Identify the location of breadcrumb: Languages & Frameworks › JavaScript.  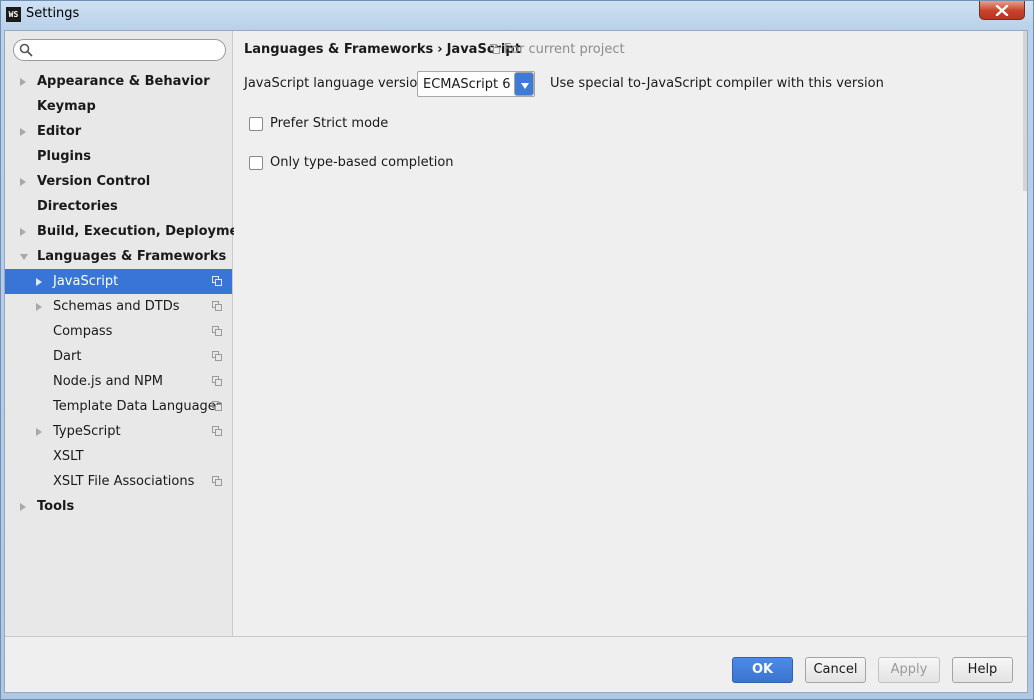
(382, 49).